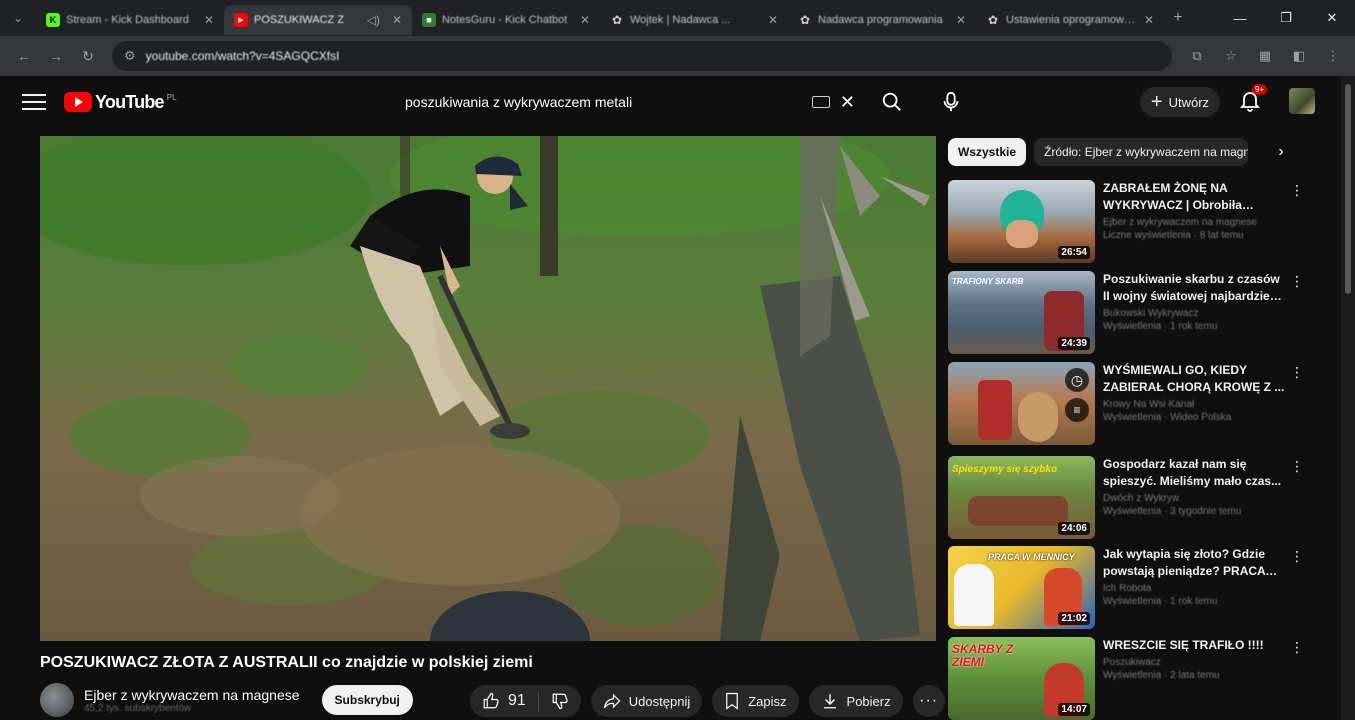 The image size is (1355, 720). What do you see at coordinates (560, 701) in the screenshot?
I see `dislike-button` at bounding box center [560, 701].